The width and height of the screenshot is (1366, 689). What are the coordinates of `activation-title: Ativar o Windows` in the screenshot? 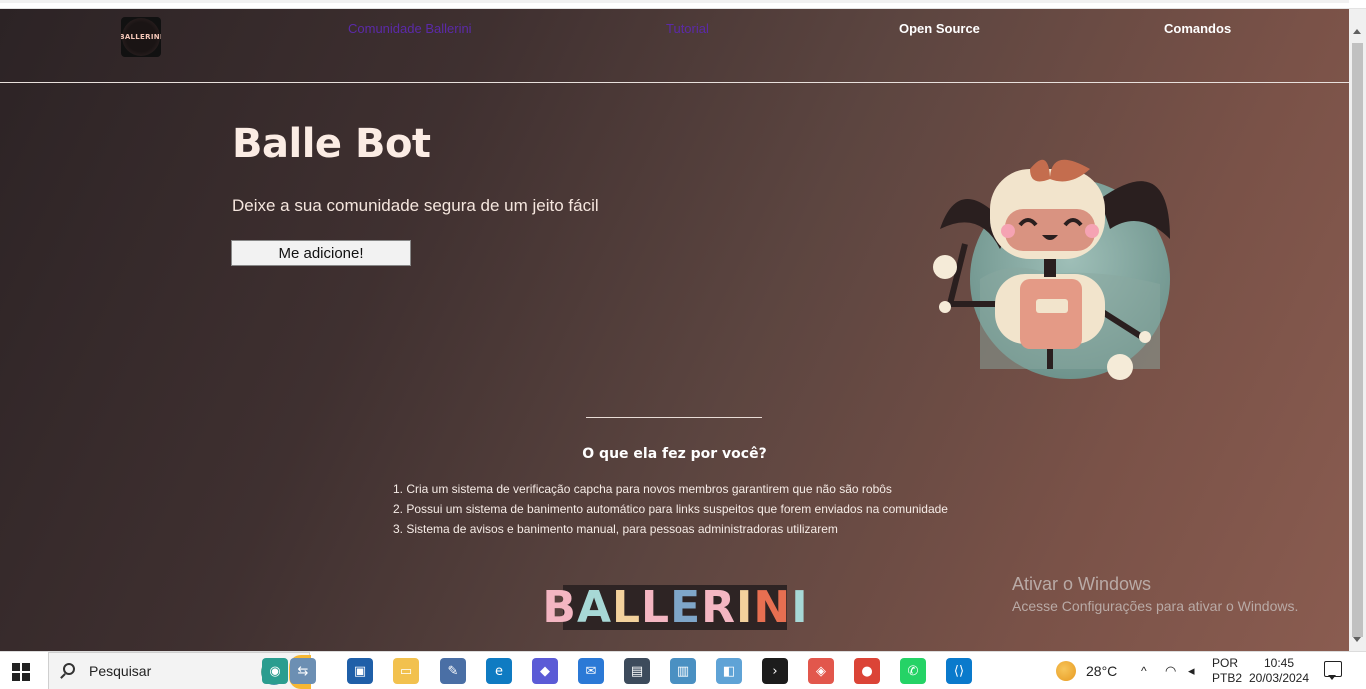 It's located at (1082, 584).